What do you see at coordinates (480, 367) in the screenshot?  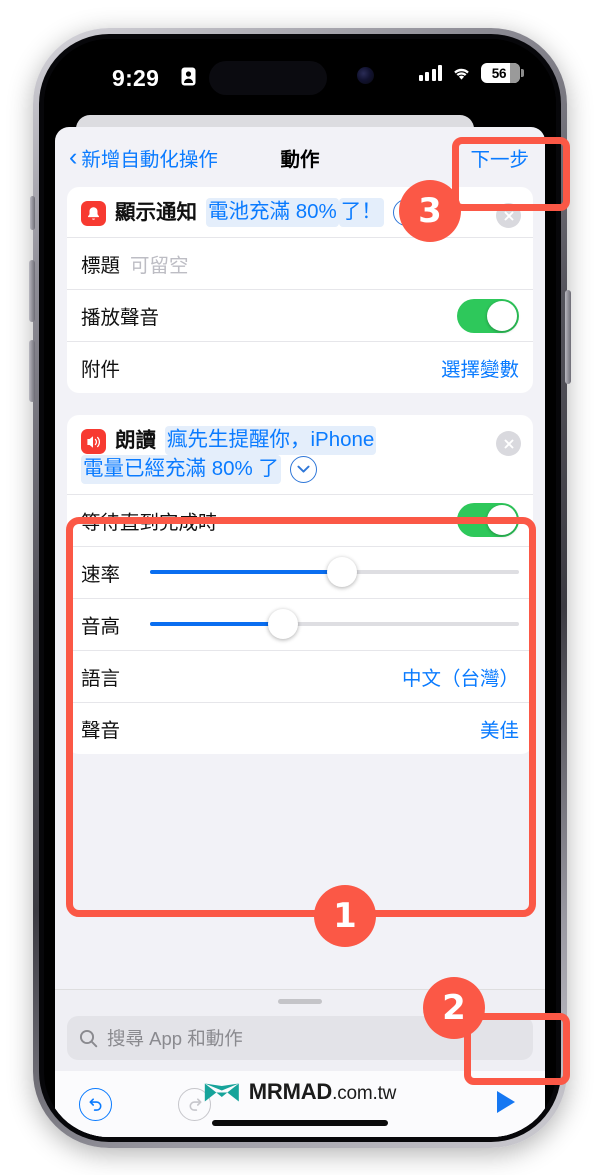 I see `select-variable-button: 選擇變數` at bounding box center [480, 367].